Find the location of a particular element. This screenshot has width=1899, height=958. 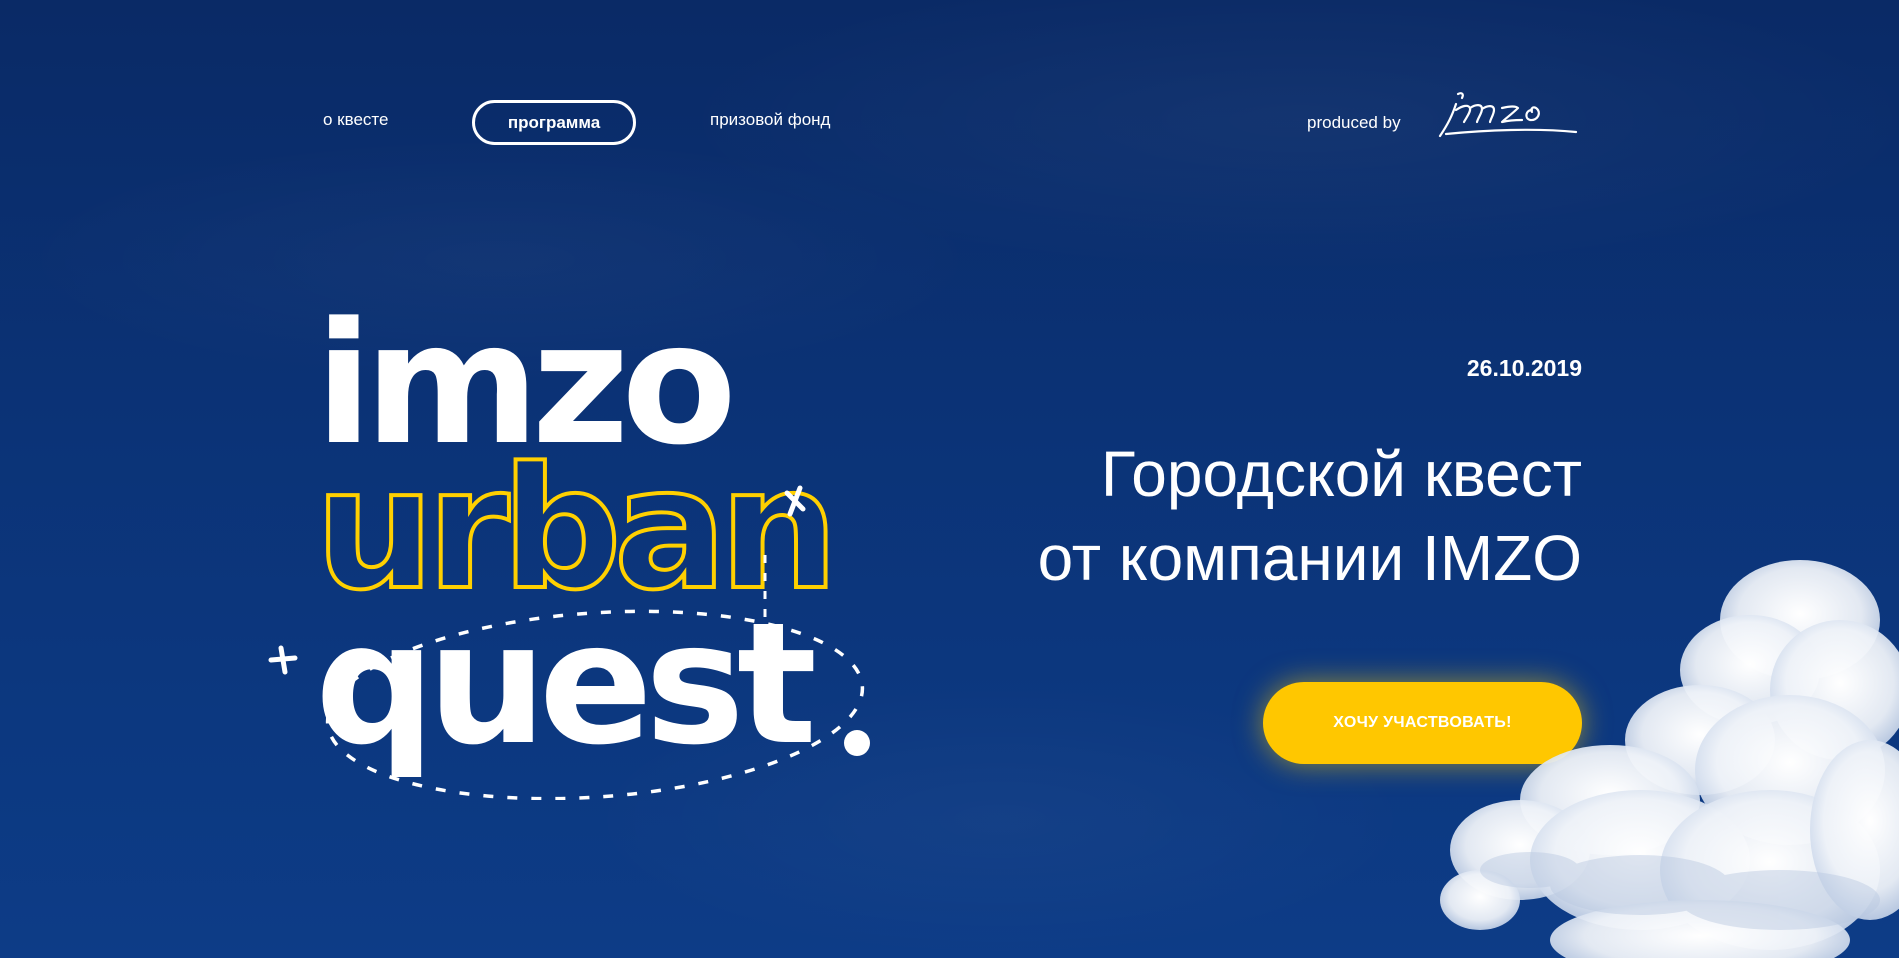

period-dot-decoration is located at coordinates (857, 743).